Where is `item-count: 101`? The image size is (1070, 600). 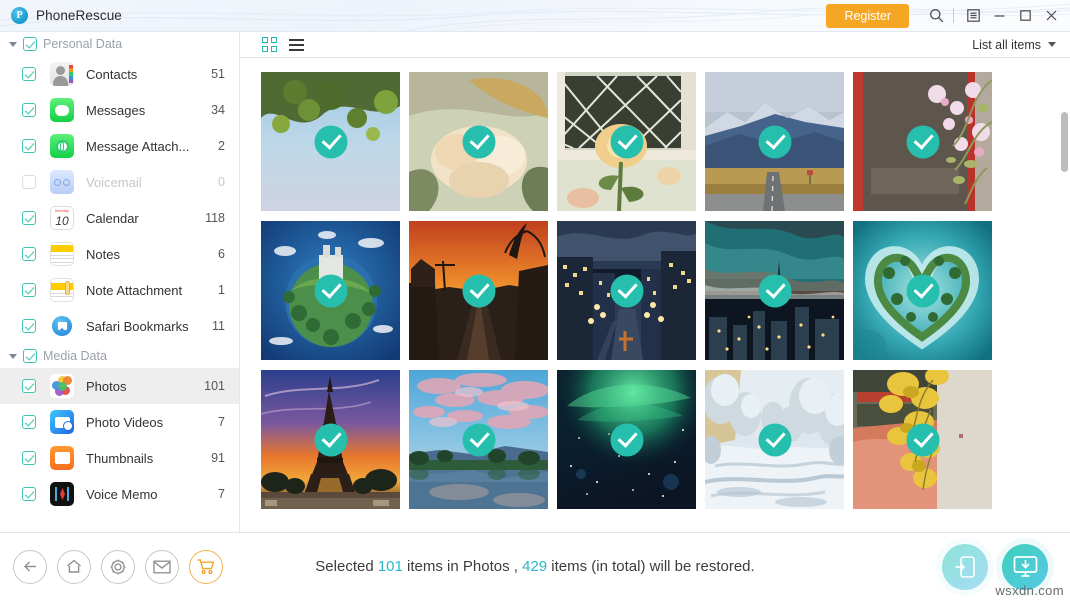 item-count: 101 is located at coordinates (214, 386).